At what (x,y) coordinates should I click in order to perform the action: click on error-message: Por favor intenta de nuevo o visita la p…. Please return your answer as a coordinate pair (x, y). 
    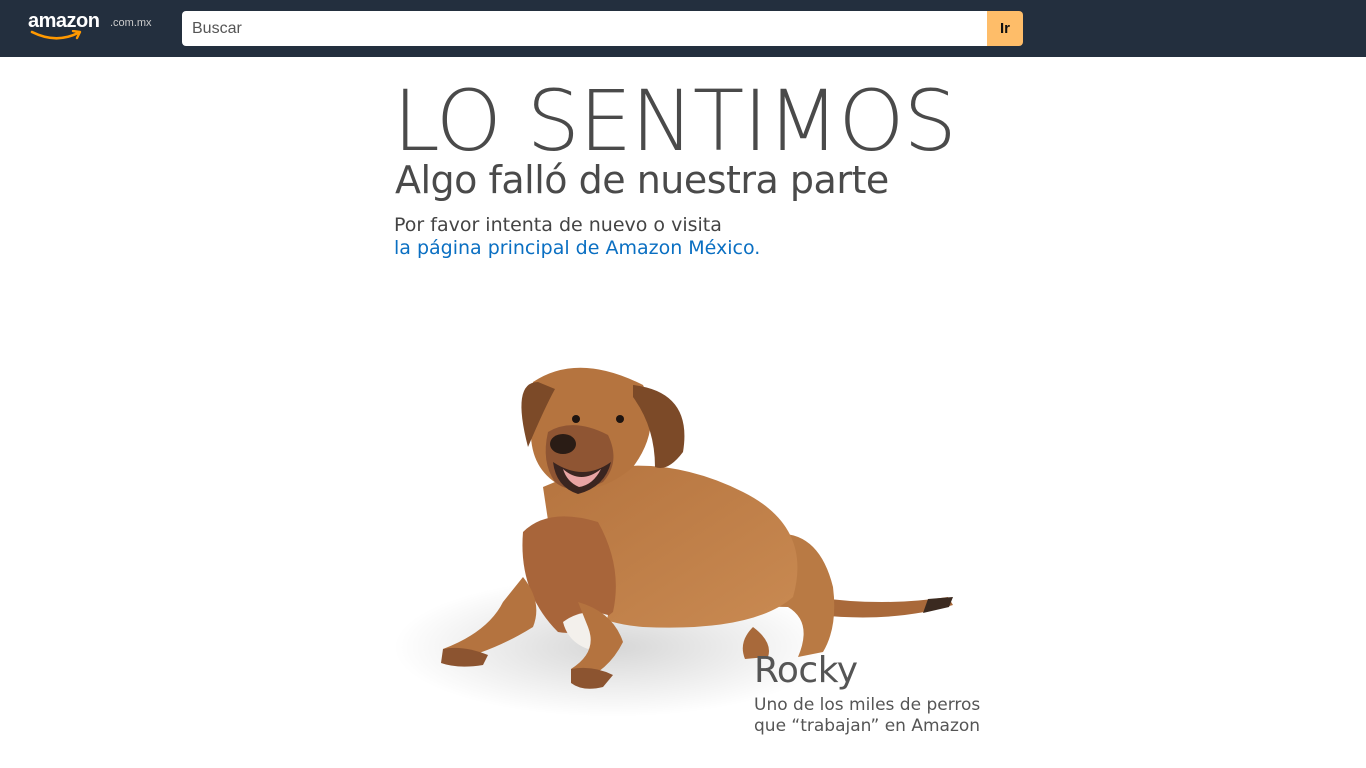
    Looking at the image, I should click on (577, 237).